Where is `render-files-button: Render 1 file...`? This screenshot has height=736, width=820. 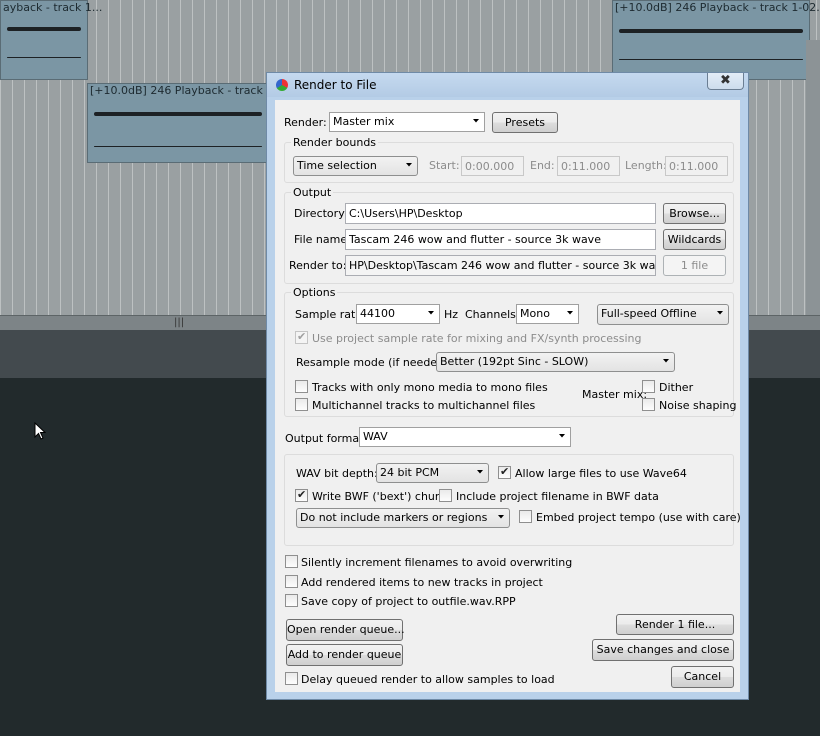 render-files-button: Render 1 file... is located at coordinates (675, 624).